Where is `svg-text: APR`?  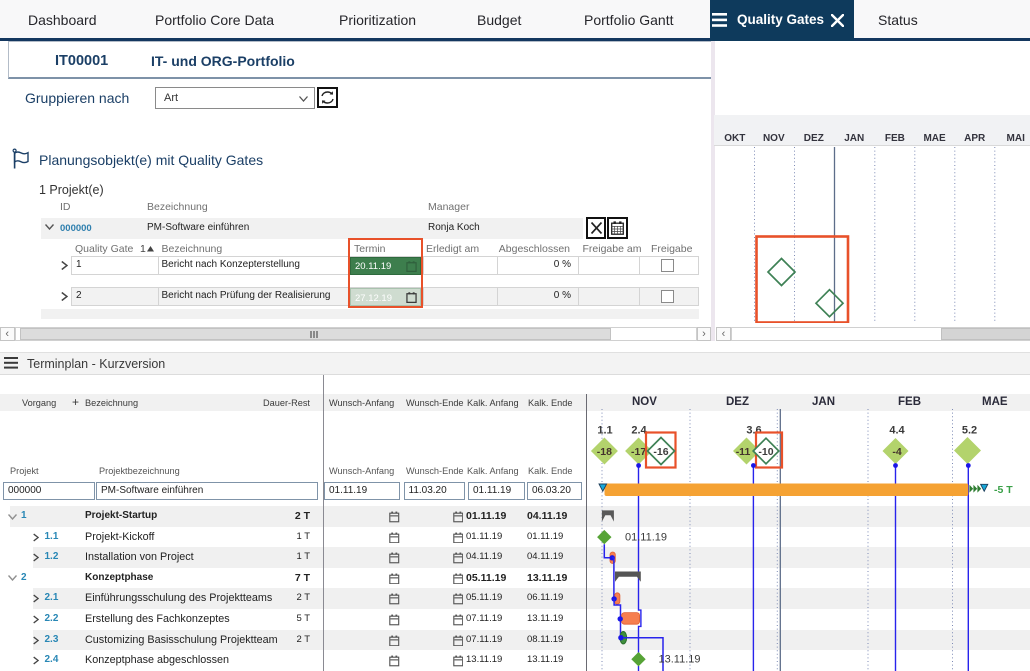
svg-text: APR is located at coordinates (975, 138).